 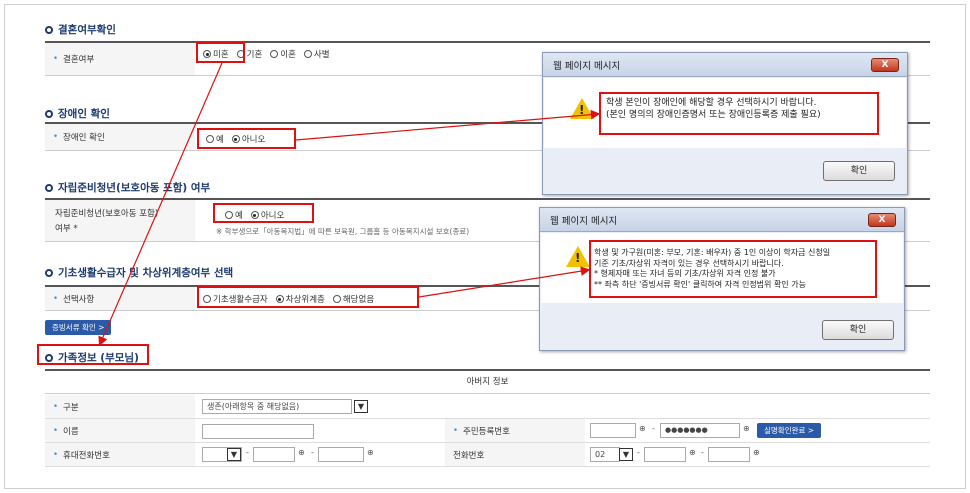 I want to click on marriage-section-title: 결혼여부확인, so click(x=80, y=29).